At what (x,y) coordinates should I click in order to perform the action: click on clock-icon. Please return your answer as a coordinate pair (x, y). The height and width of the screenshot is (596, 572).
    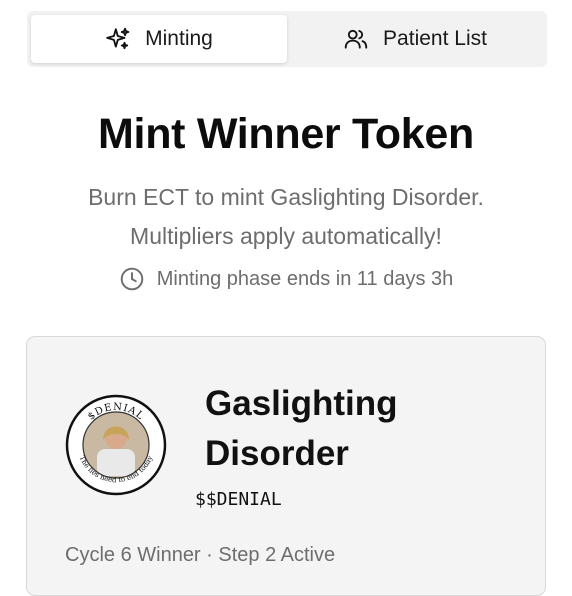
    Looking at the image, I should click on (132, 279).